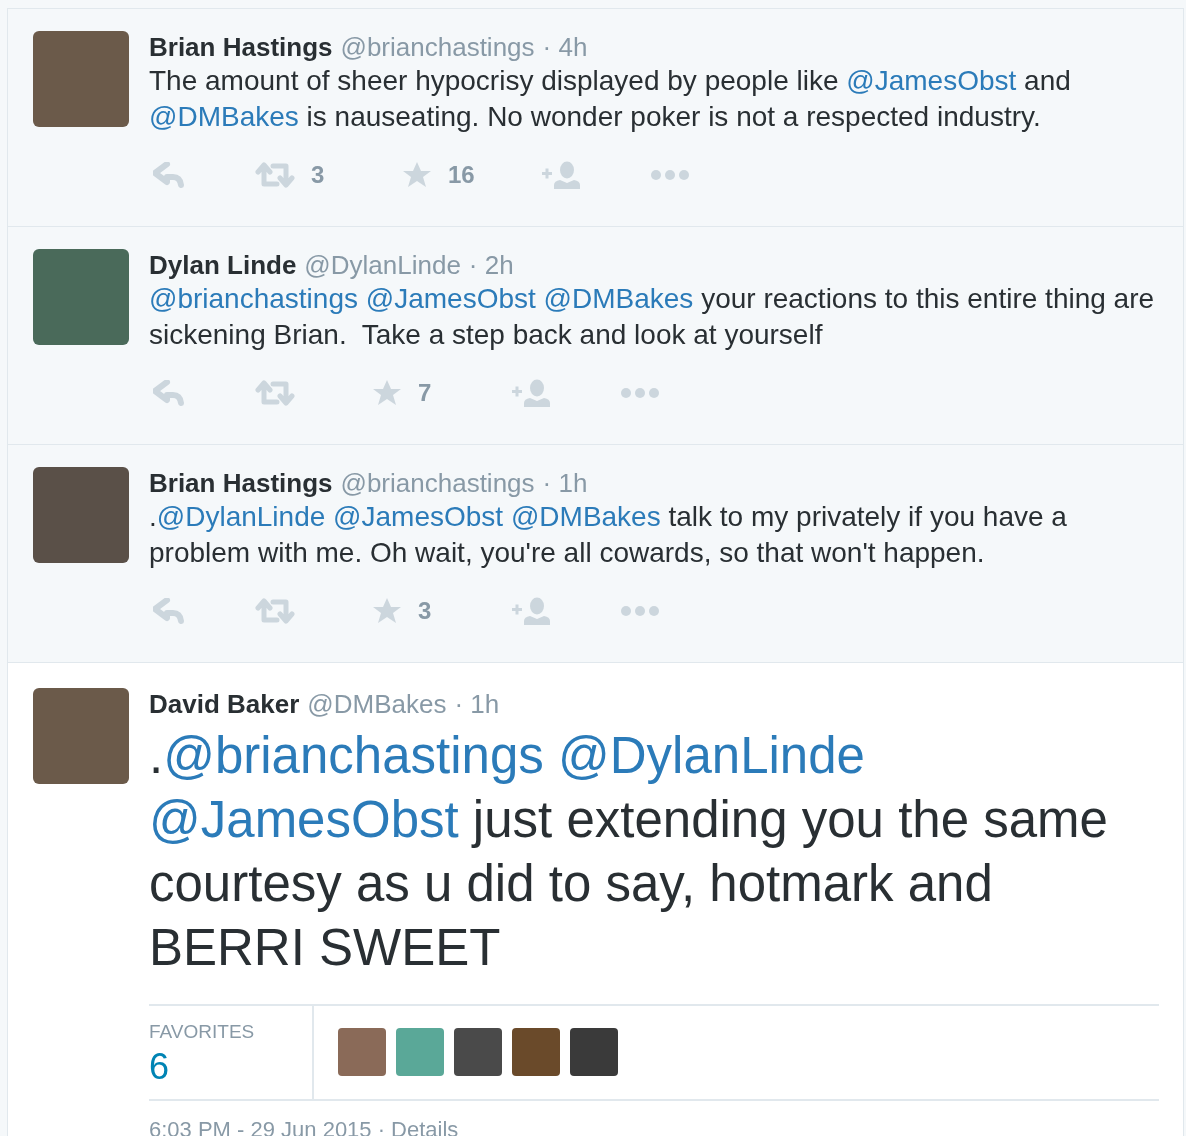  I want to click on user-name: Dylan Linde, so click(223, 265).